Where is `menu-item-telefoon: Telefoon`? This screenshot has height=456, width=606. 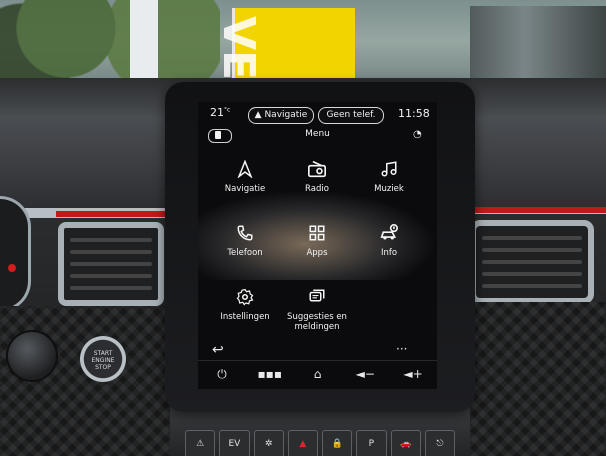
menu-item-telefoon: Telefoon is located at coordinates (245, 246).